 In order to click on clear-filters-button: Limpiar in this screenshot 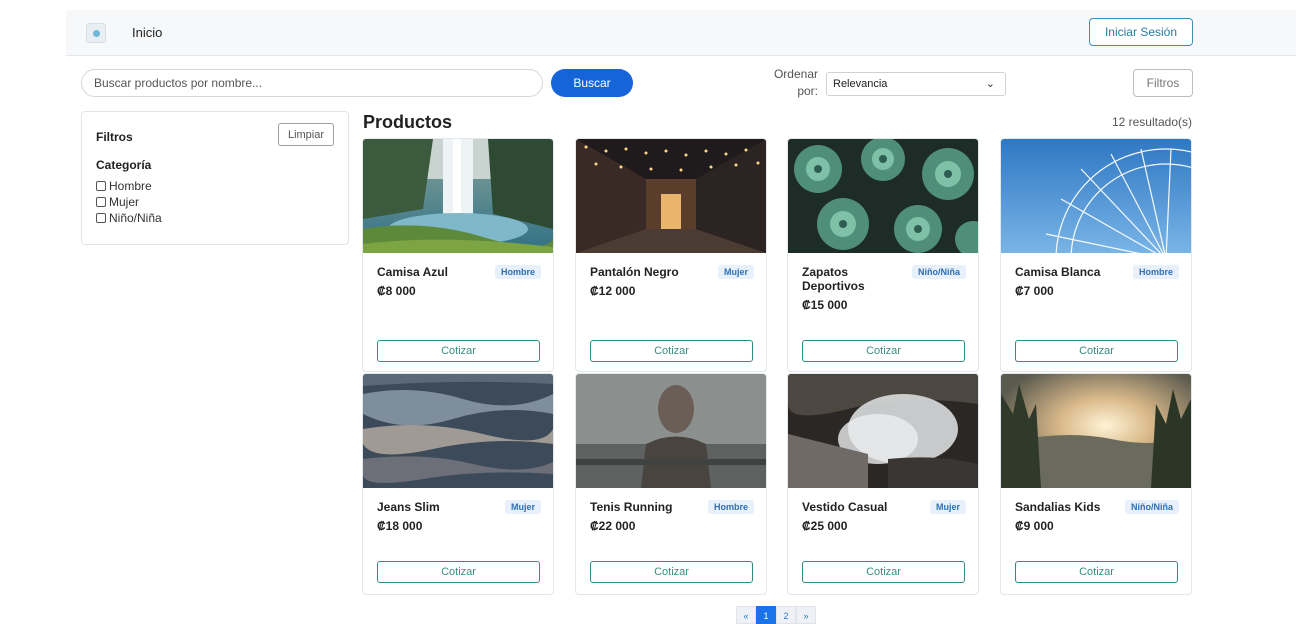, I will do `click(306, 134)`.